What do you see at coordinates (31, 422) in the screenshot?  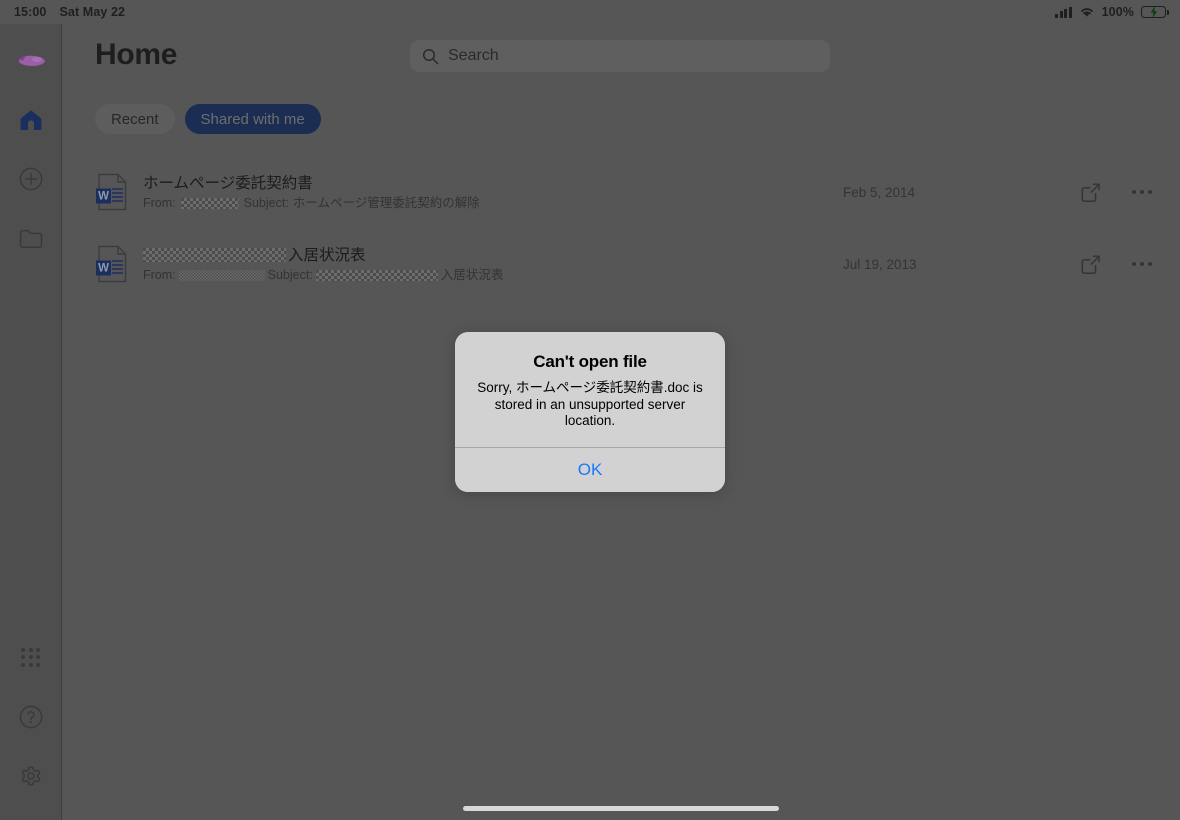 I see `sidebar` at bounding box center [31, 422].